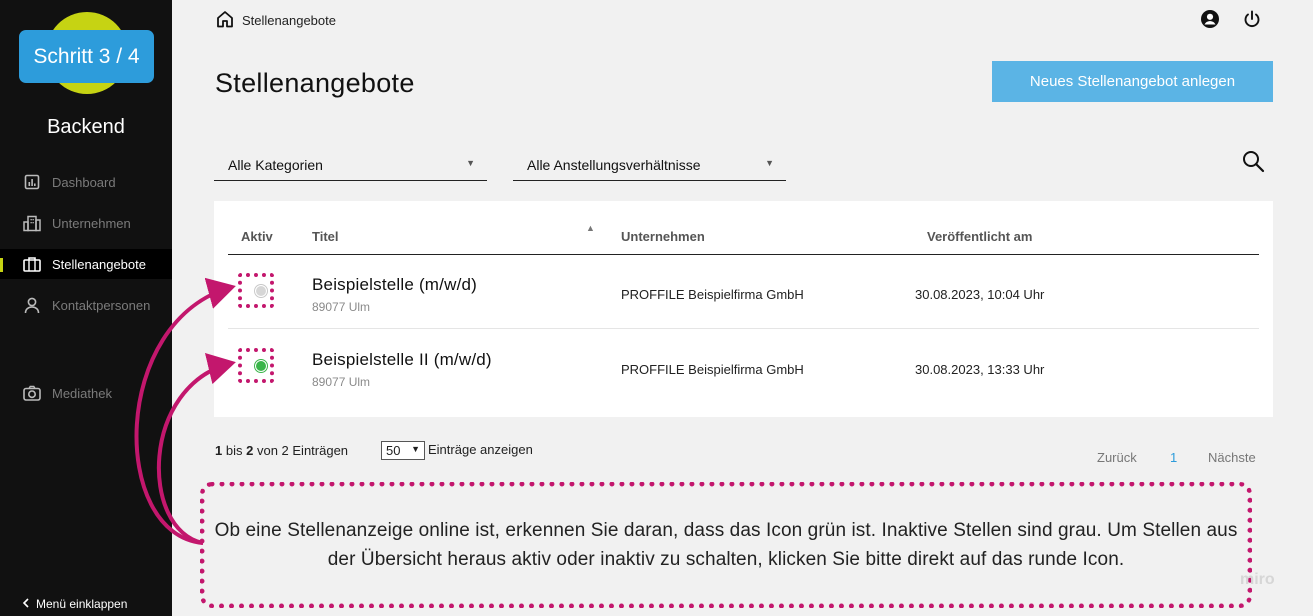  I want to click on sidebar-item-label: Mediathek, so click(82, 393).